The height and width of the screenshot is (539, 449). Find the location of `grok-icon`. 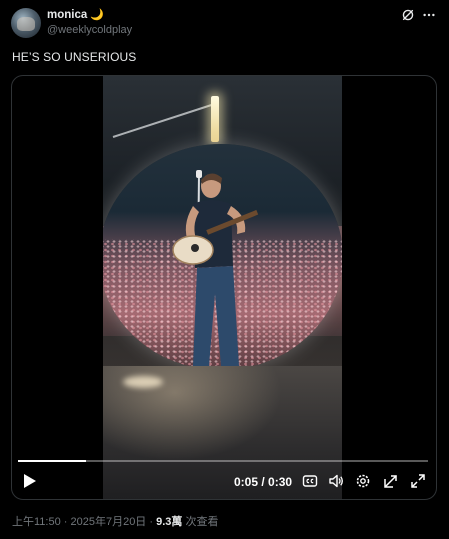

grok-icon is located at coordinates (408, 15).